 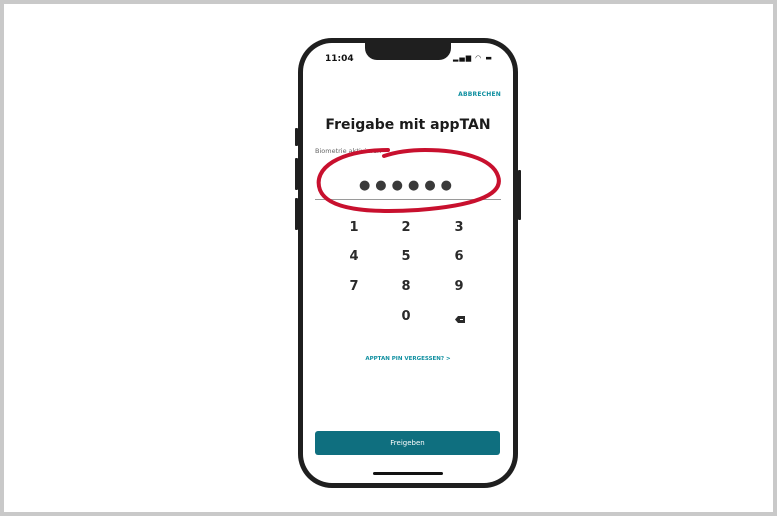 I want to click on keypad-key-1: 1, so click(x=354, y=227).